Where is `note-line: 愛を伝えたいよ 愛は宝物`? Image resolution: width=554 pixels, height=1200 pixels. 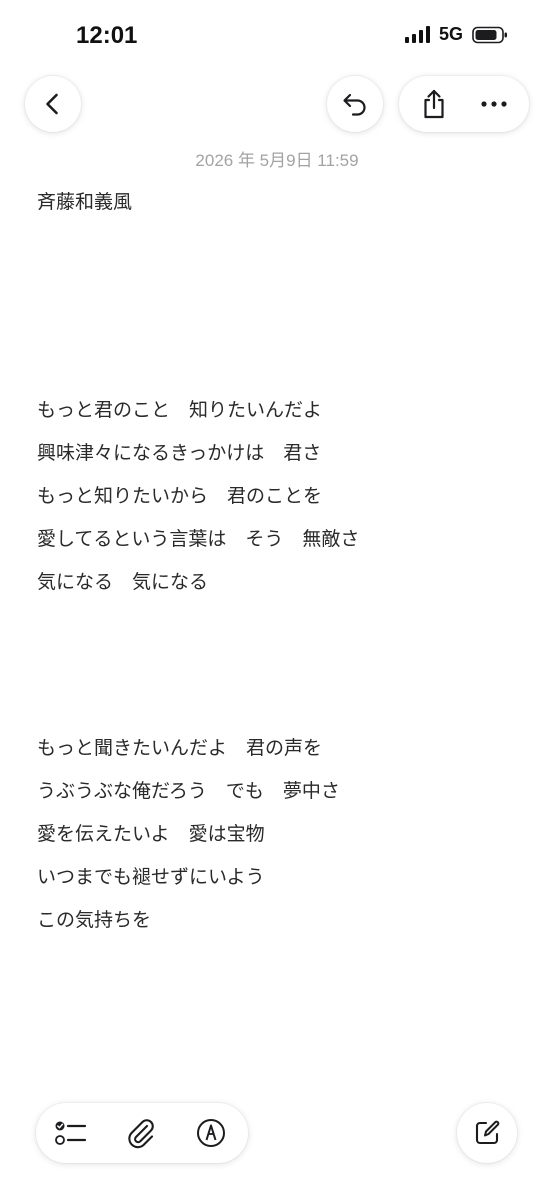
note-line: 愛を伝えたいよ 愛は宝物 is located at coordinates (151, 834).